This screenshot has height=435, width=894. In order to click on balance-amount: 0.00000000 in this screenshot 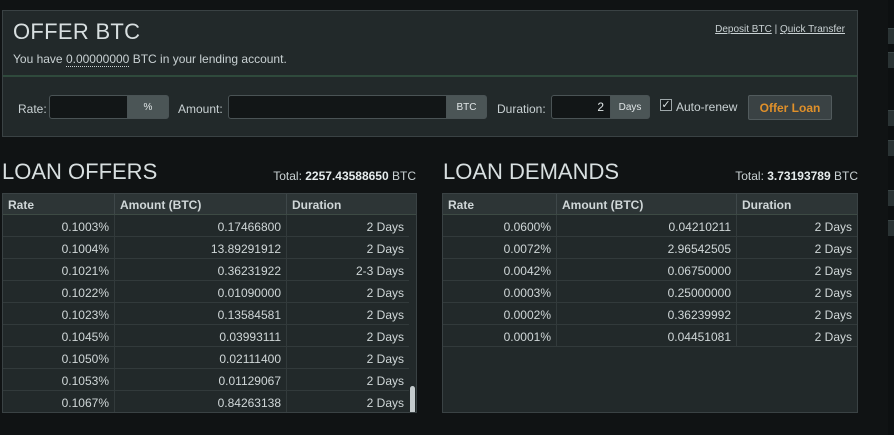, I will do `click(97, 59)`.